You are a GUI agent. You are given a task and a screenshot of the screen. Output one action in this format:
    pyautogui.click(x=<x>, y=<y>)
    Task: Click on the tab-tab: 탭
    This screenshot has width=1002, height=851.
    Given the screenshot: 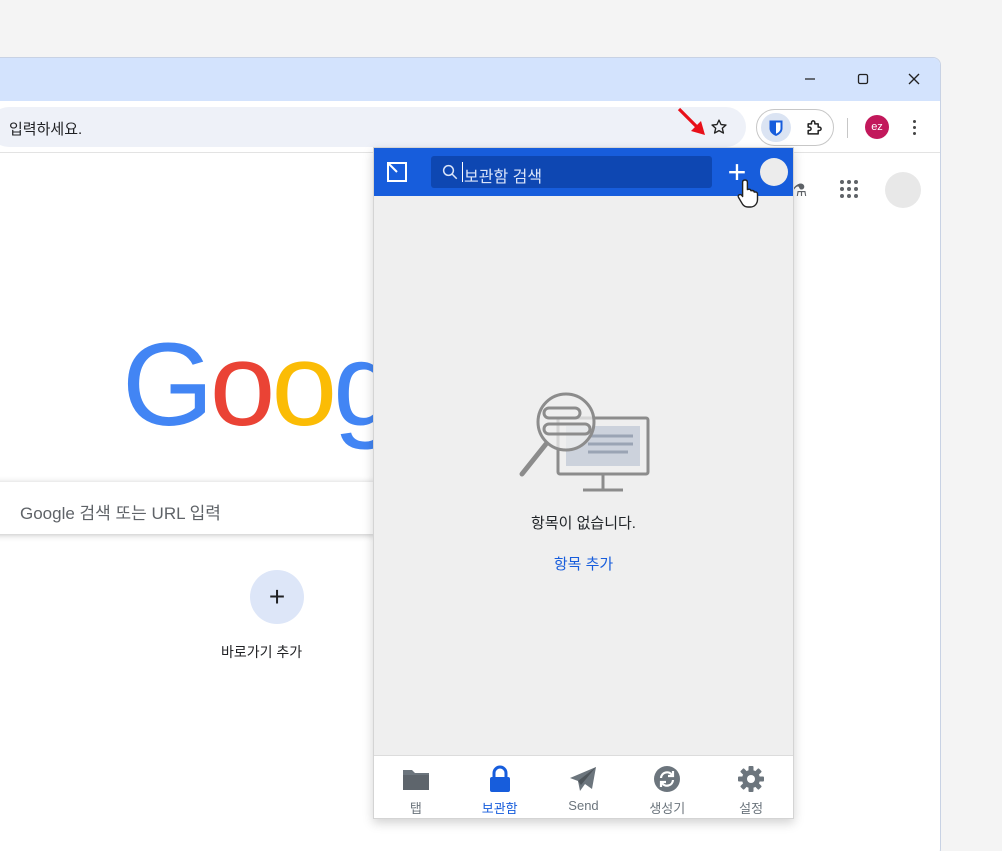 What is the action you would take?
    pyautogui.click(x=416, y=787)
    